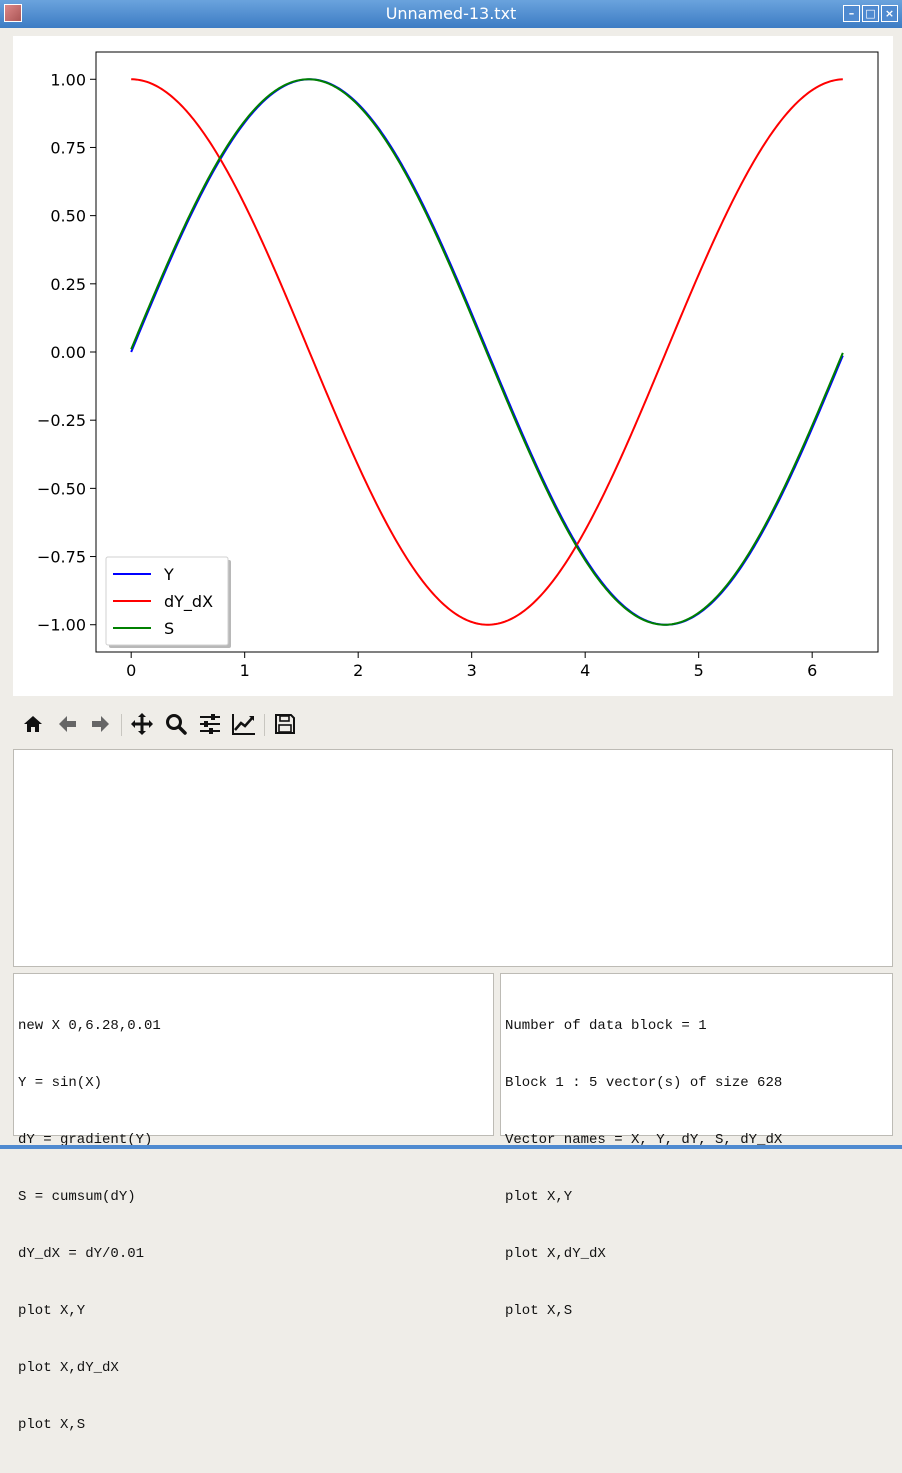  Describe the element at coordinates (52, 1425) in the screenshot. I see `editor-line: plot X,S` at that location.